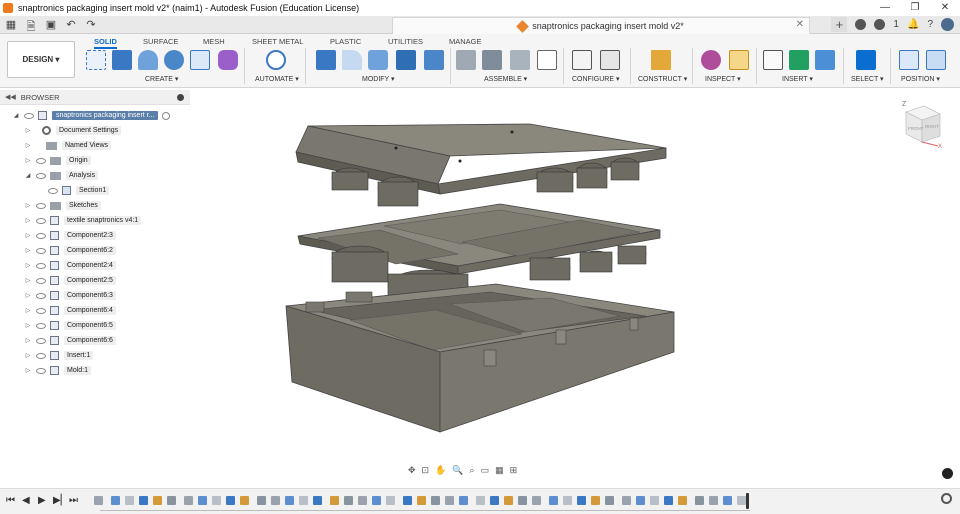 The height and width of the screenshot is (514, 960). I want to click on browser-pin-icon, so click(180, 97).